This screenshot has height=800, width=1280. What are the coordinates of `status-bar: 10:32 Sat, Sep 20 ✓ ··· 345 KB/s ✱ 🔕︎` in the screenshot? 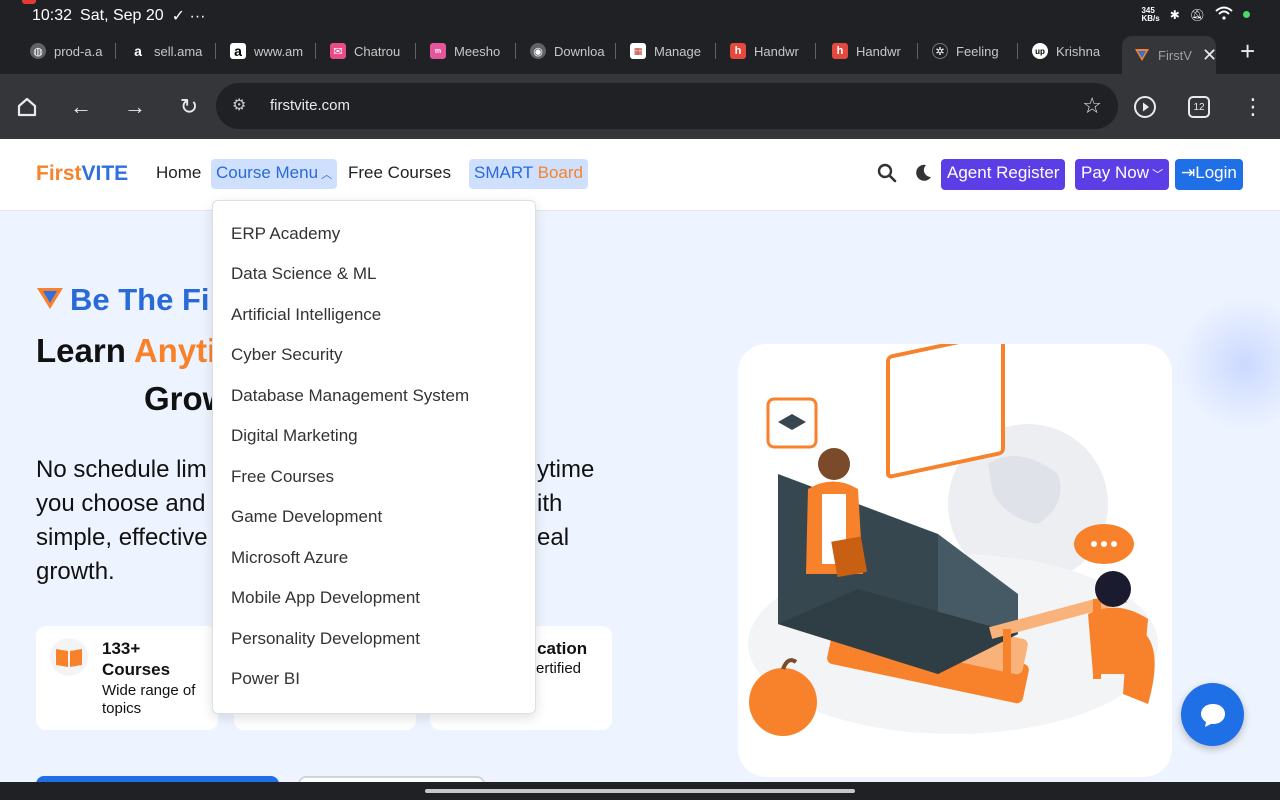 It's located at (640, 16).